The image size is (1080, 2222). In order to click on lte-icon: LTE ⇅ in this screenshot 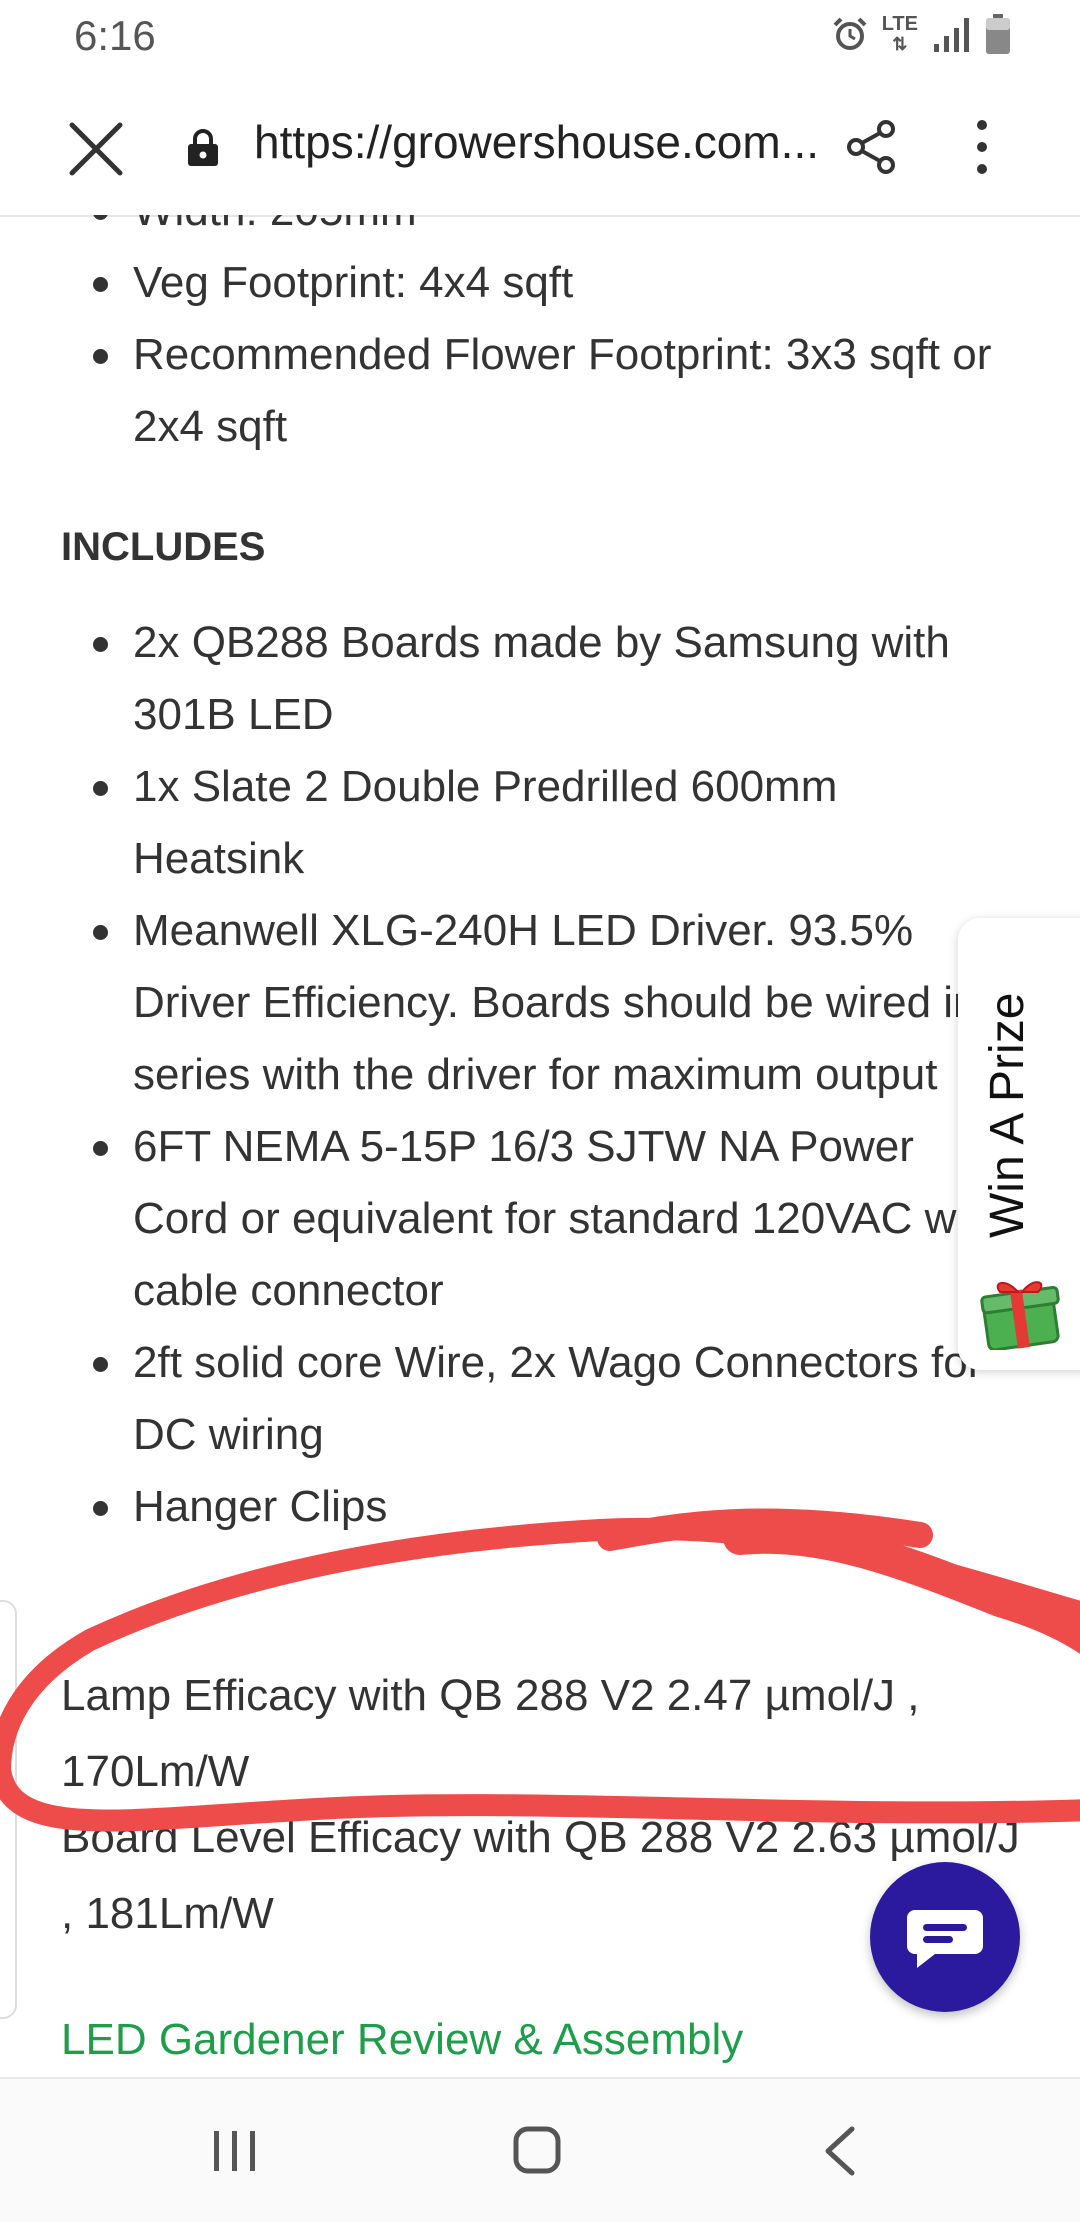, I will do `click(899, 33)`.